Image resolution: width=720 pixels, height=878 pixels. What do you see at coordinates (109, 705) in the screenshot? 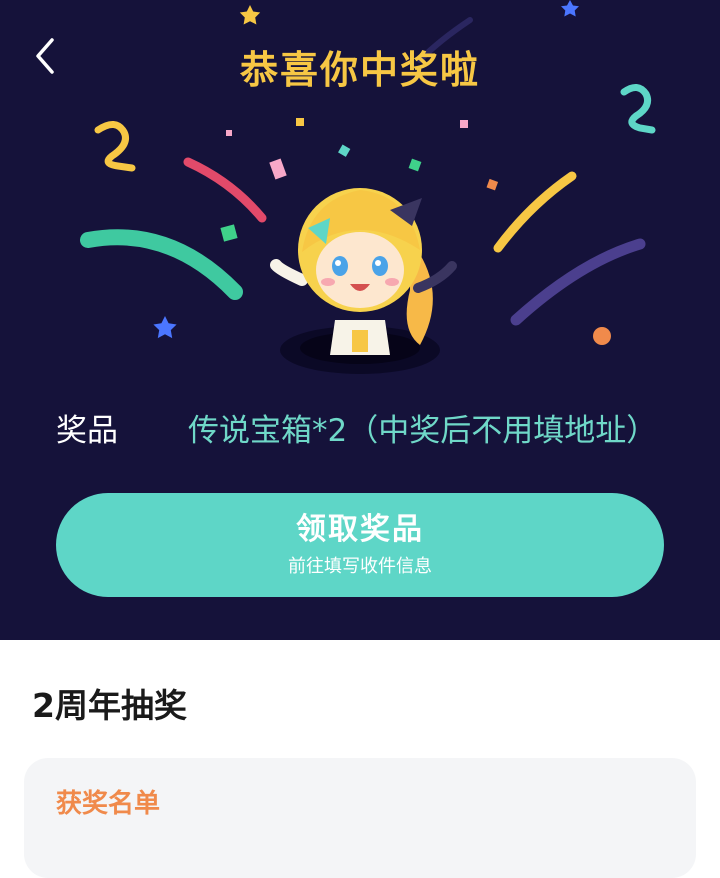
I see `section-title: 2周年抽奖` at bounding box center [109, 705].